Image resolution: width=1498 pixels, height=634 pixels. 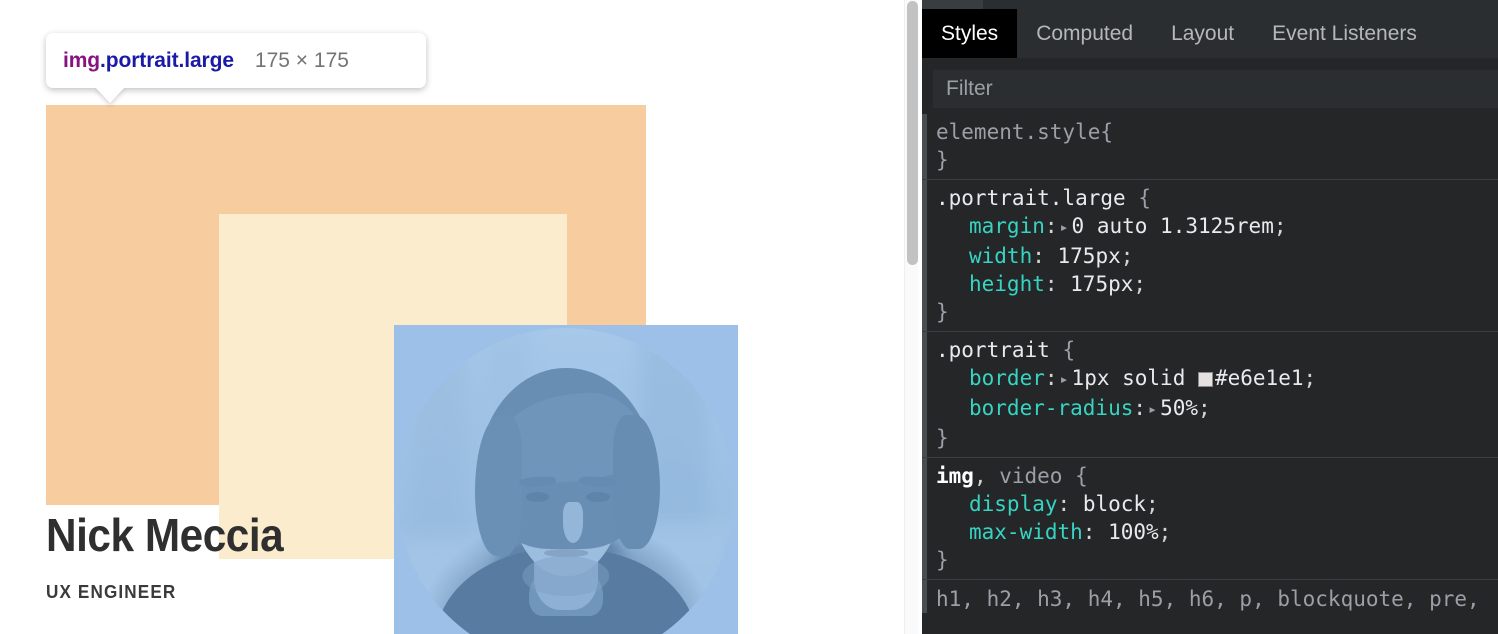 What do you see at coordinates (111, 592) in the screenshot?
I see `profile-role: UX ENGINEER` at bounding box center [111, 592].